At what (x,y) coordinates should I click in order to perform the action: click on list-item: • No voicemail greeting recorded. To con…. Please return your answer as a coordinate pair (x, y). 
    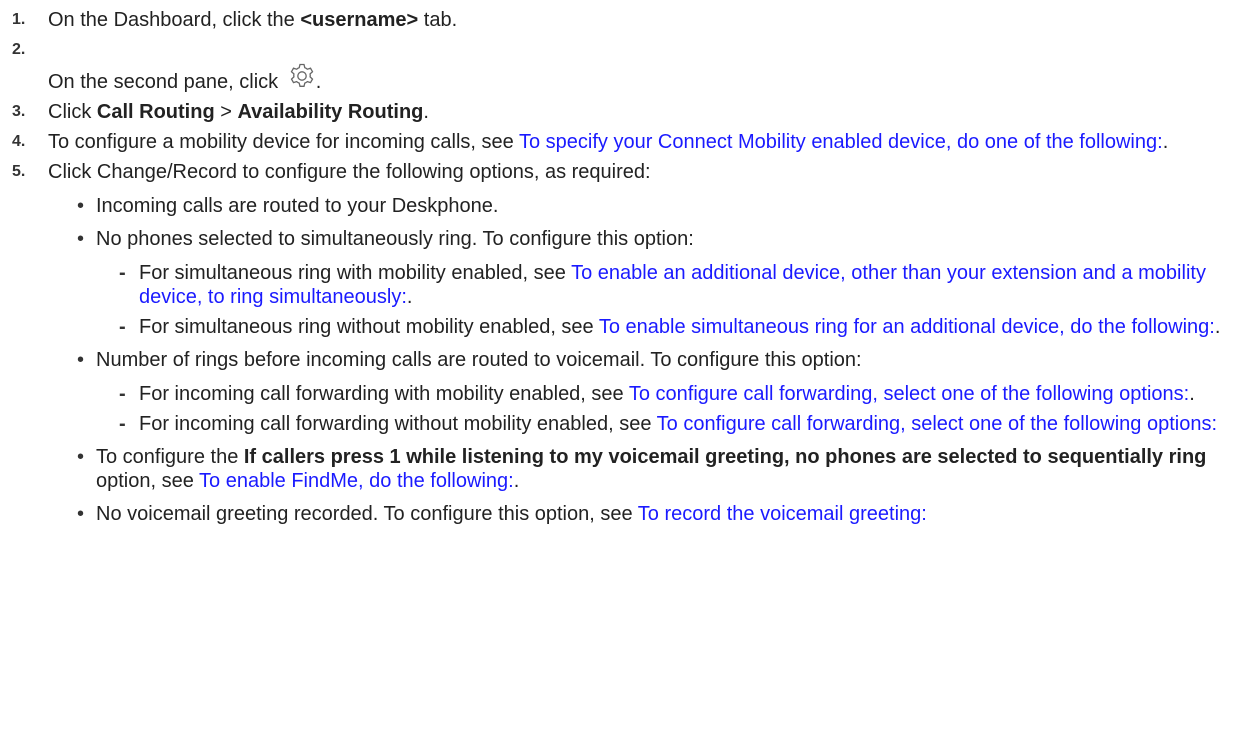
    Looking at the image, I should click on (623, 514).